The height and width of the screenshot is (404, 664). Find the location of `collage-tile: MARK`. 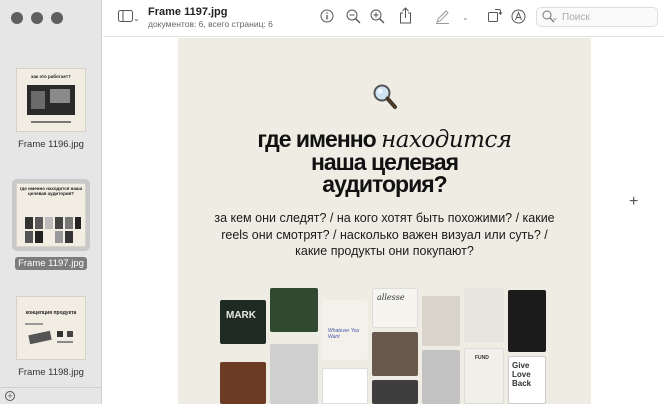

collage-tile: MARK is located at coordinates (243, 322).